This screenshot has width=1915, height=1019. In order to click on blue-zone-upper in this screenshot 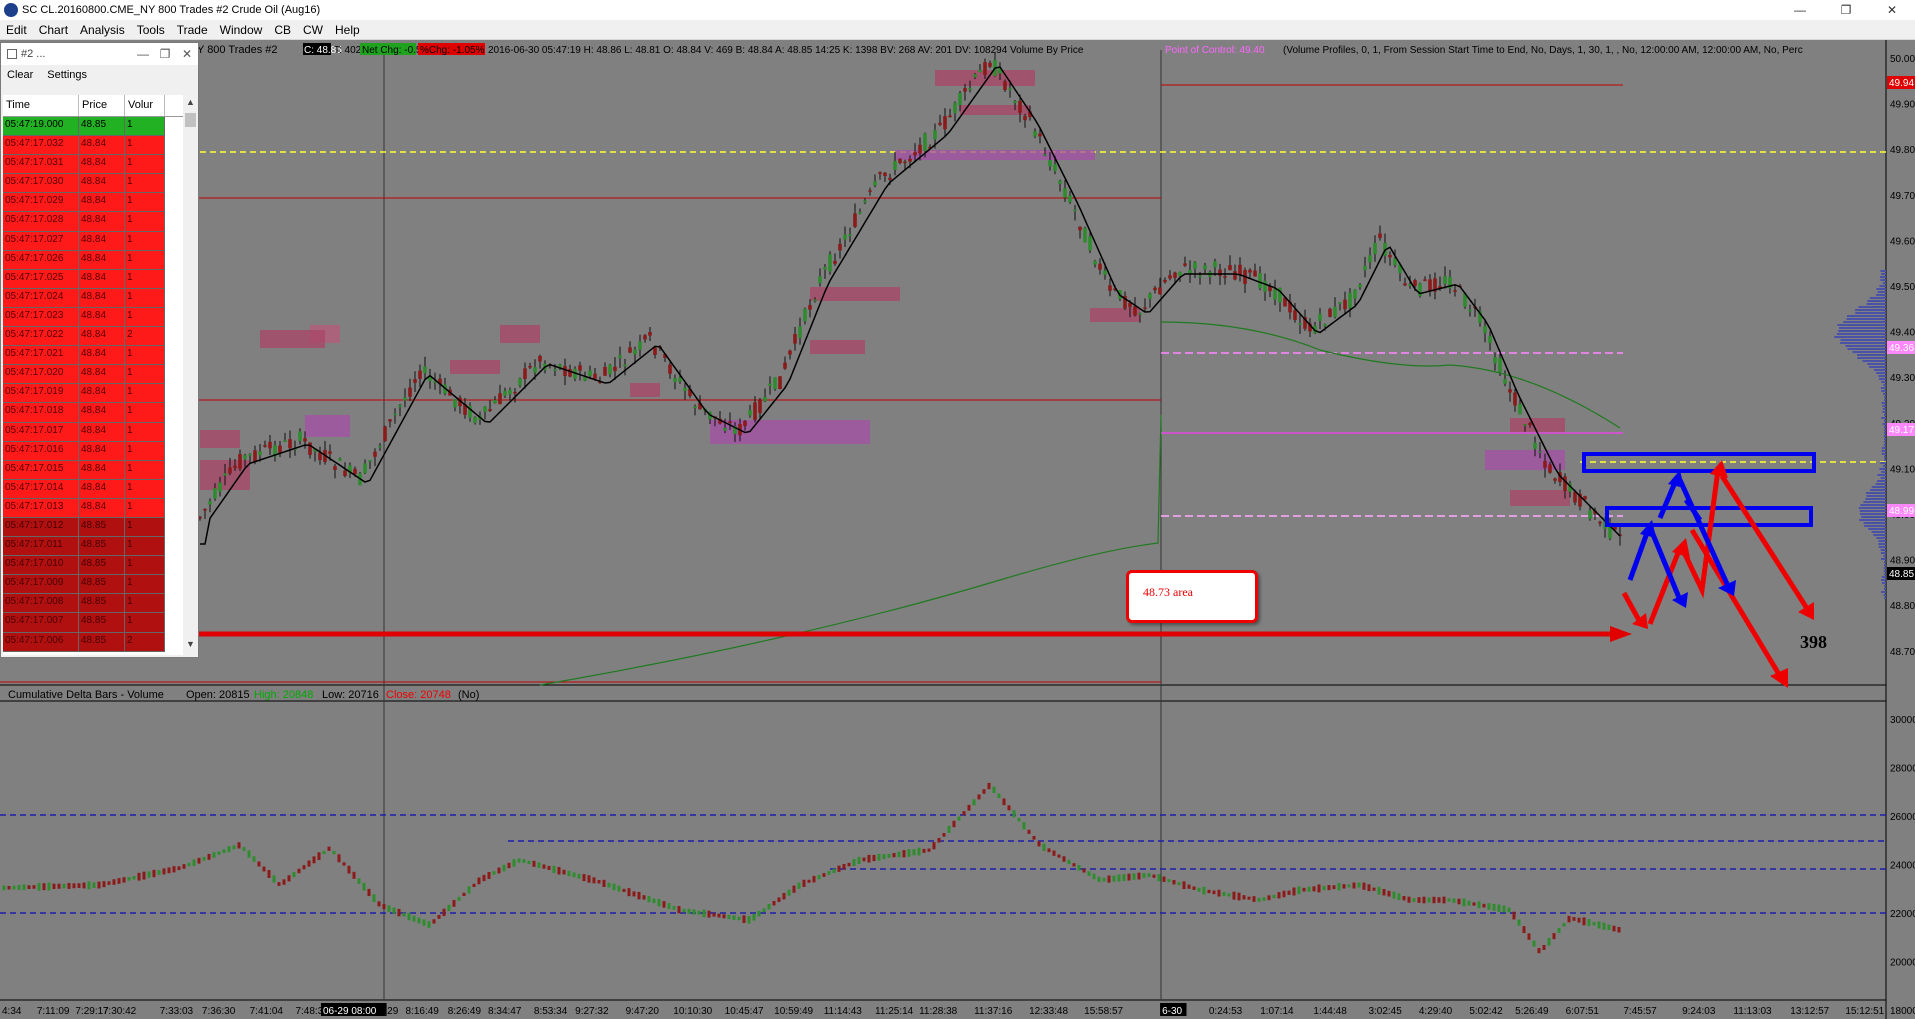, I will do `click(1699, 462)`.